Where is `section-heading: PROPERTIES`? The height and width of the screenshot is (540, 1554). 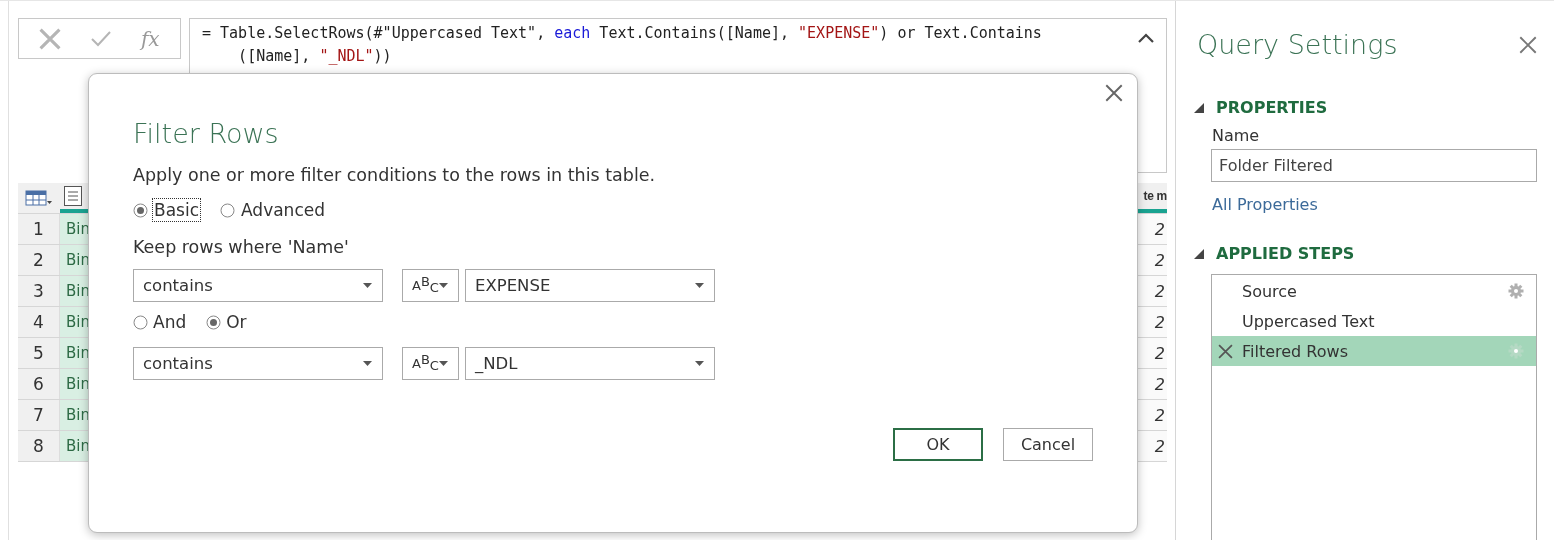
section-heading: PROPERTIES is located at coordinates (1272, 107).